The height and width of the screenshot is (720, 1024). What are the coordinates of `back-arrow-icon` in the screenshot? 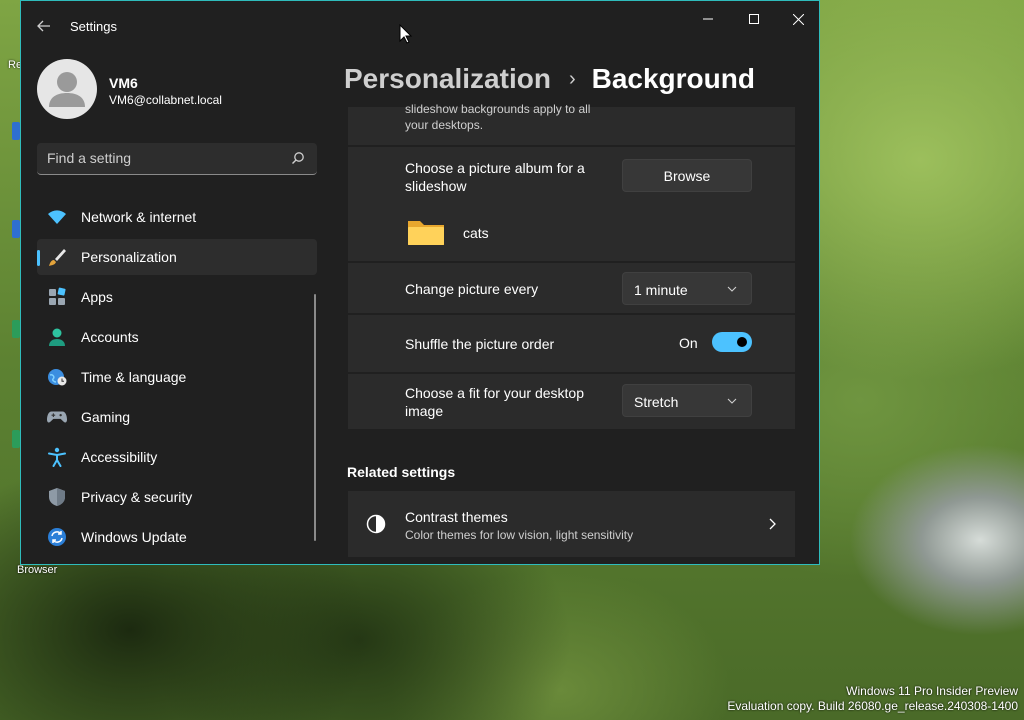 It's located at (43, 26).